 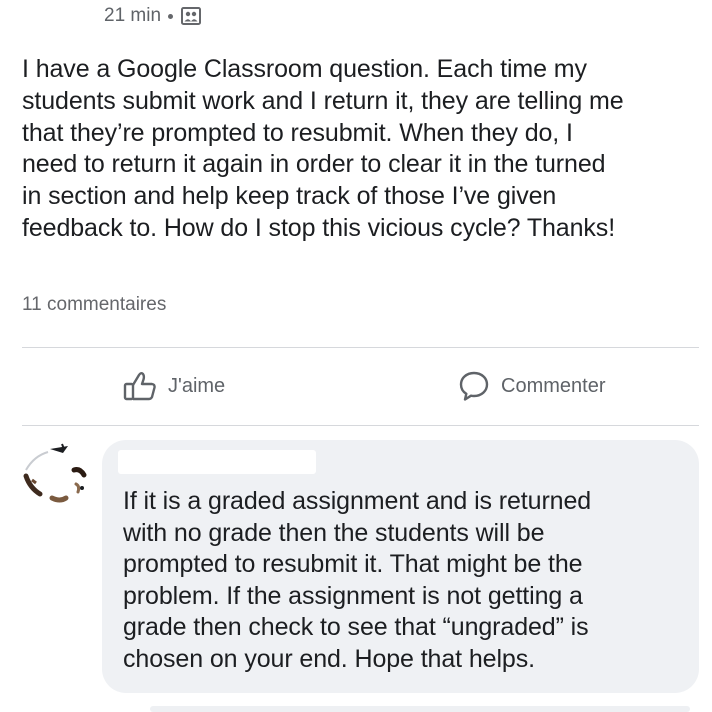 What do you see at coordinates (553, 385) in the screenshot?
I see `comment-button-label: Commenter` at bounding box center [553, 385].